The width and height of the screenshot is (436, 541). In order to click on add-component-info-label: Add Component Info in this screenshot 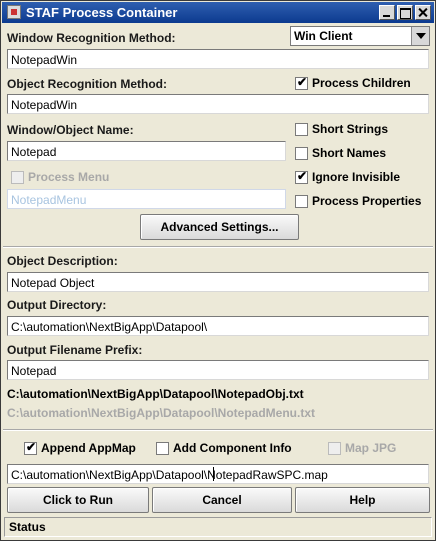, I will do `click(232, 448)`.